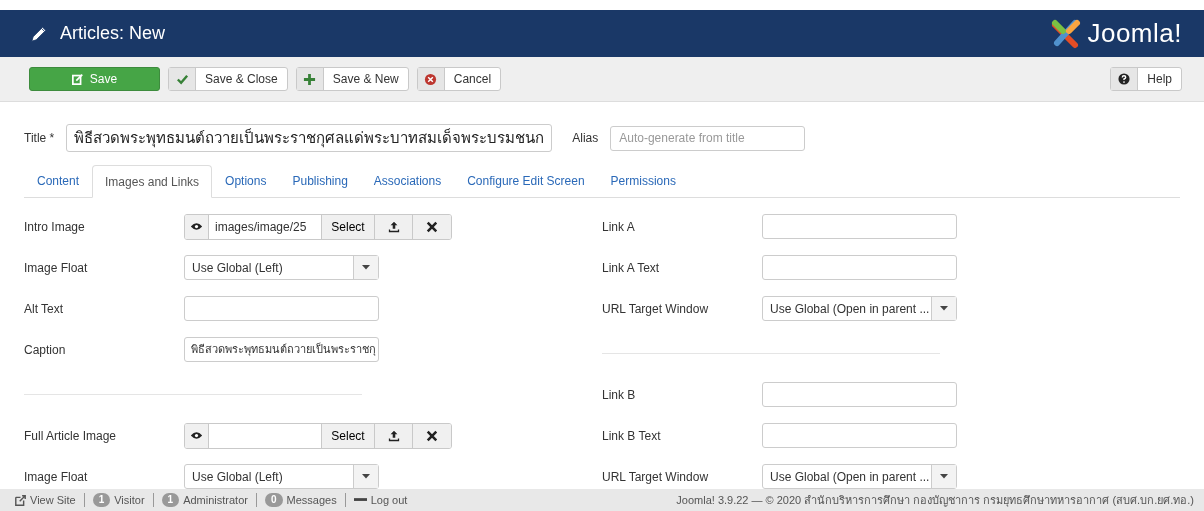 Image resolution: width=1204 pixels, height=511 pixels. Describe the element at coordinates (58, 181) in the screenshot. I see `tab: Content` at that location.